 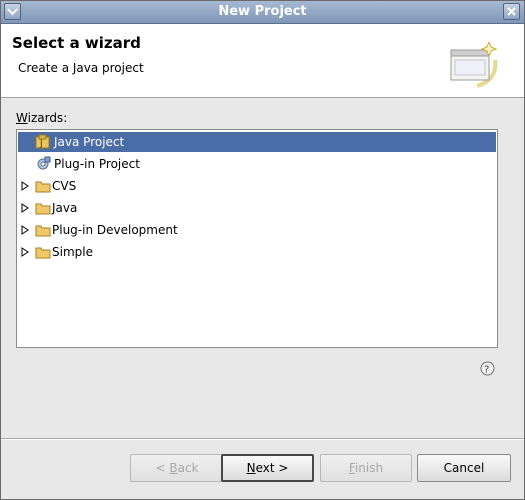 What do you see at coordinates (177, 468) in the screenshot?
I see `back-button: < Back` at bounding box center [177, 468].